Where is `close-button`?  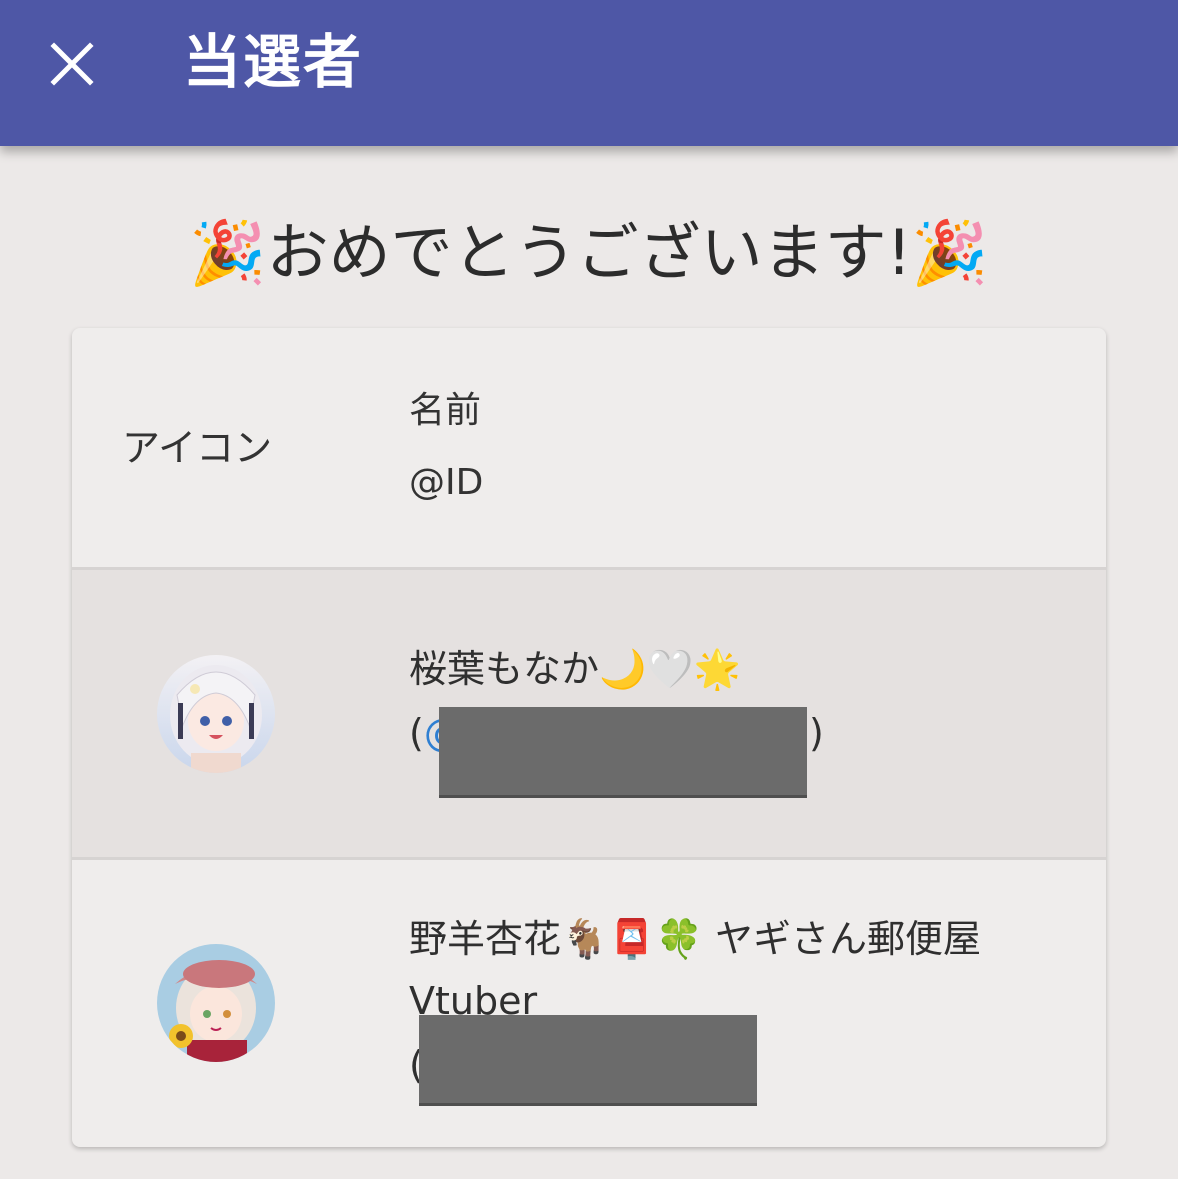
close-button is located at coordinates (72, 64).